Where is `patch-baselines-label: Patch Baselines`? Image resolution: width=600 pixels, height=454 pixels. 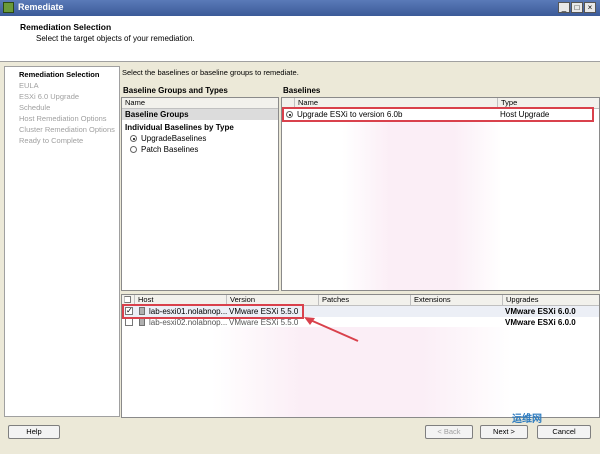
patch-baselines-label: Patch Baselines is located at coordinates (170, 149).